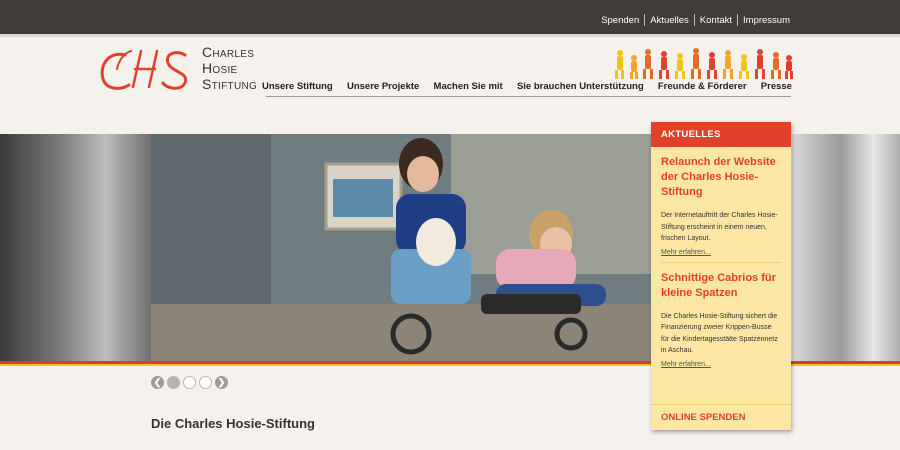  Describe the element at coordinates (297, 86) in the screenshot. I see `nav-item-unsere-stiftung: Unsere Stiftung` at that location.